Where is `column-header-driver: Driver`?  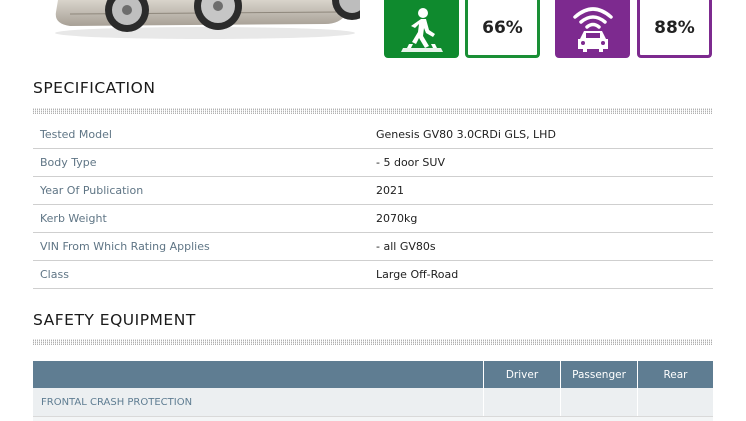
column-header-driver: Driver is located at coordinates (521, 374).